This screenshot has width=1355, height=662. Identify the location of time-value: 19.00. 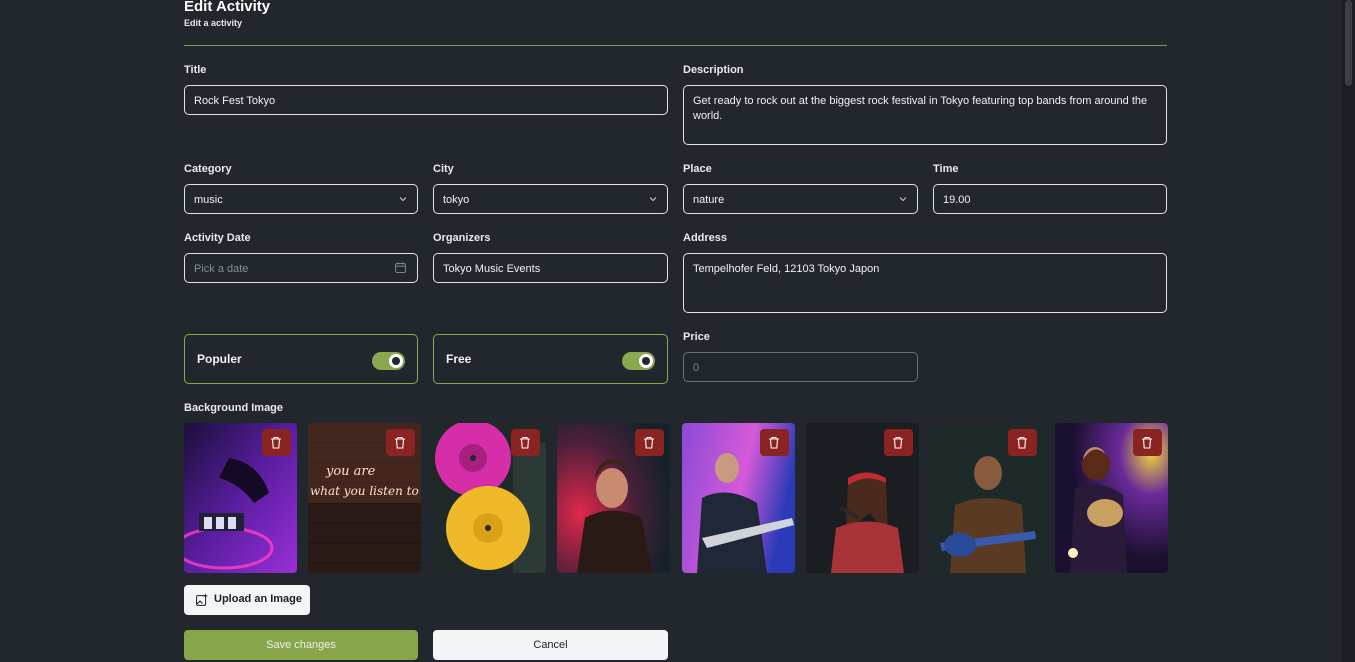
(957, 200).